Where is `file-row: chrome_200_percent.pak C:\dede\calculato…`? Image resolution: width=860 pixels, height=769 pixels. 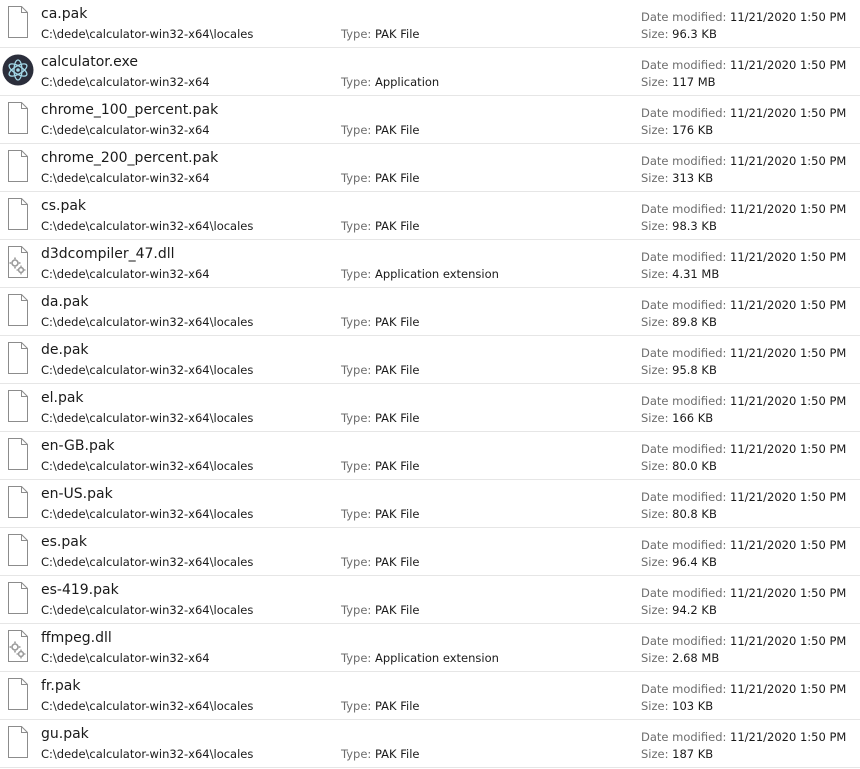
file-row: chrome_200_percent.pak C:\dede\calculato… is located at coordinates (430, 168).